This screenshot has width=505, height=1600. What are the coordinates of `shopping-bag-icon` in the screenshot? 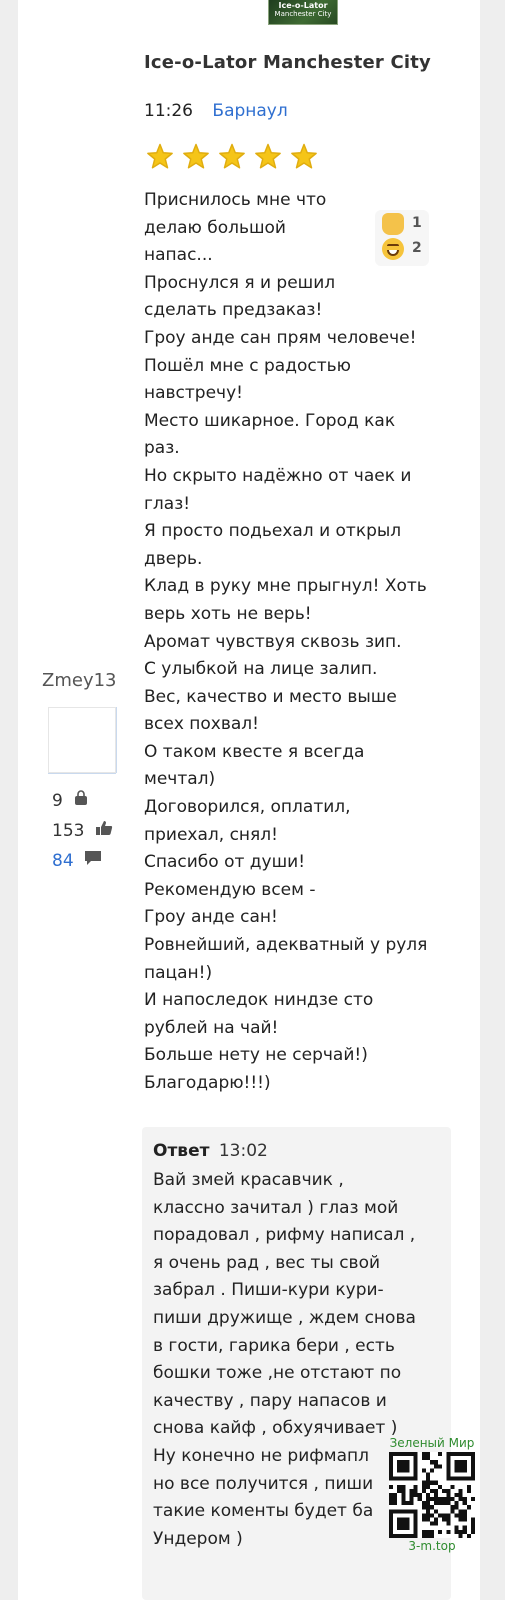 It's located at (81, 800).